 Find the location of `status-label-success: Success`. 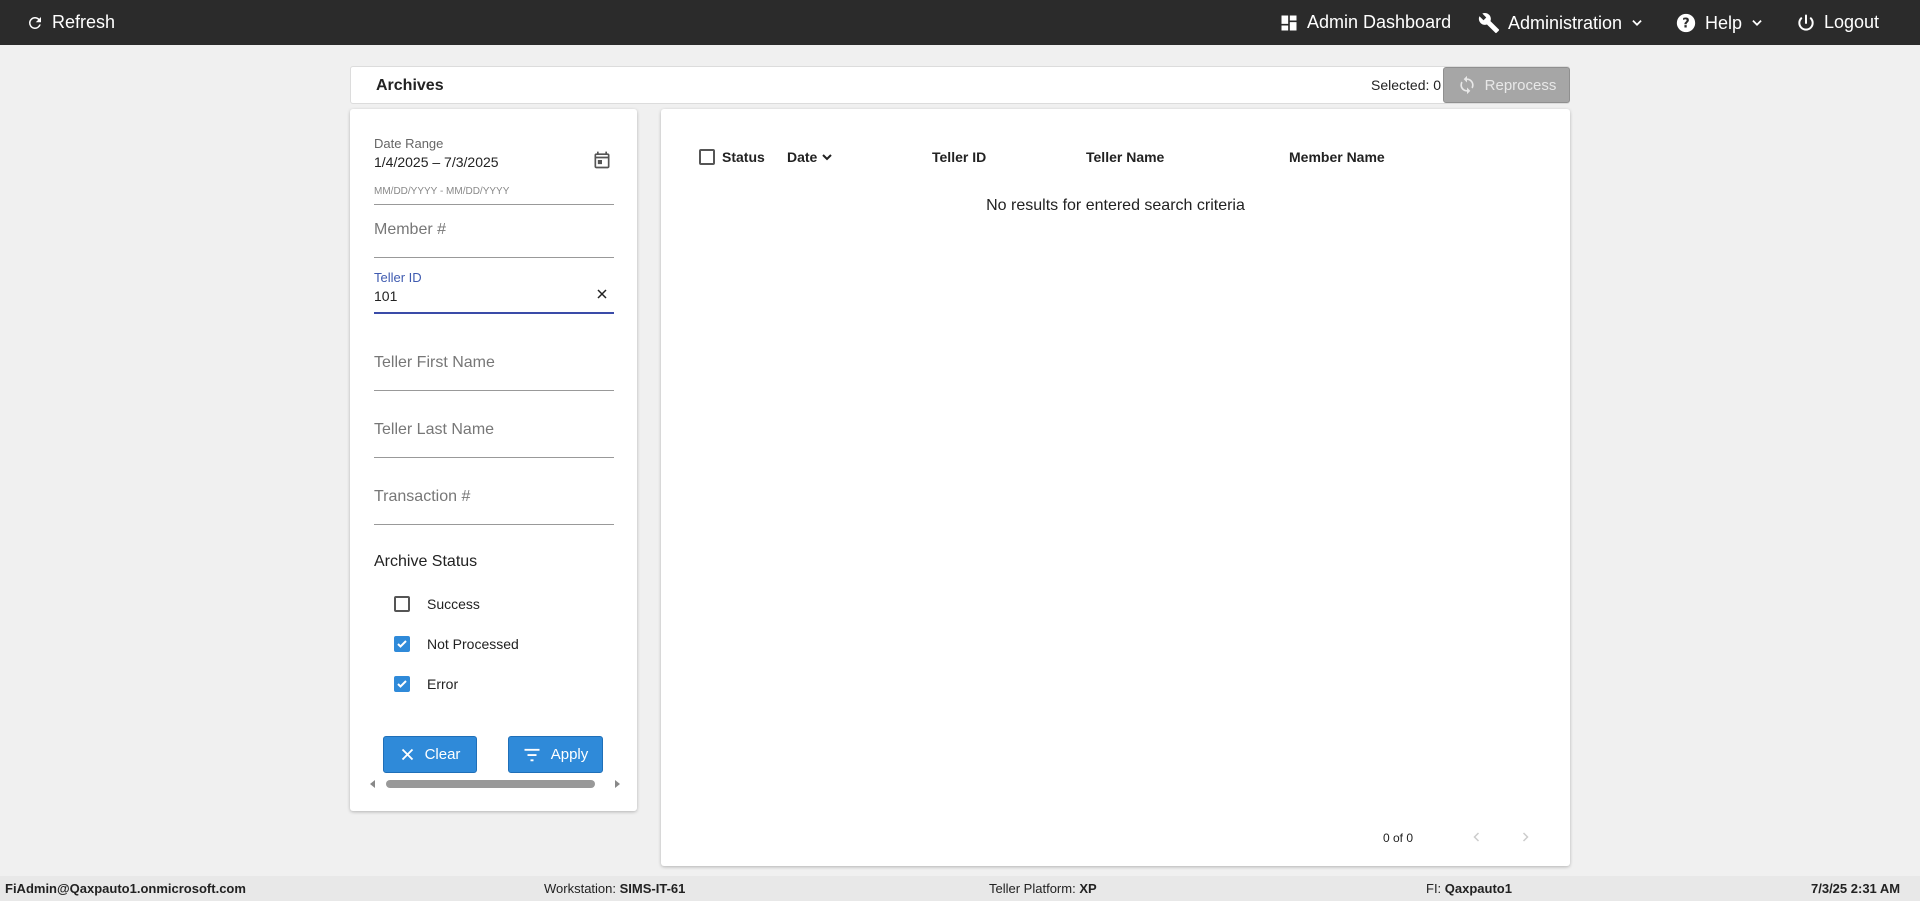

status-label-success: Success is located at coordinates (453, 604).